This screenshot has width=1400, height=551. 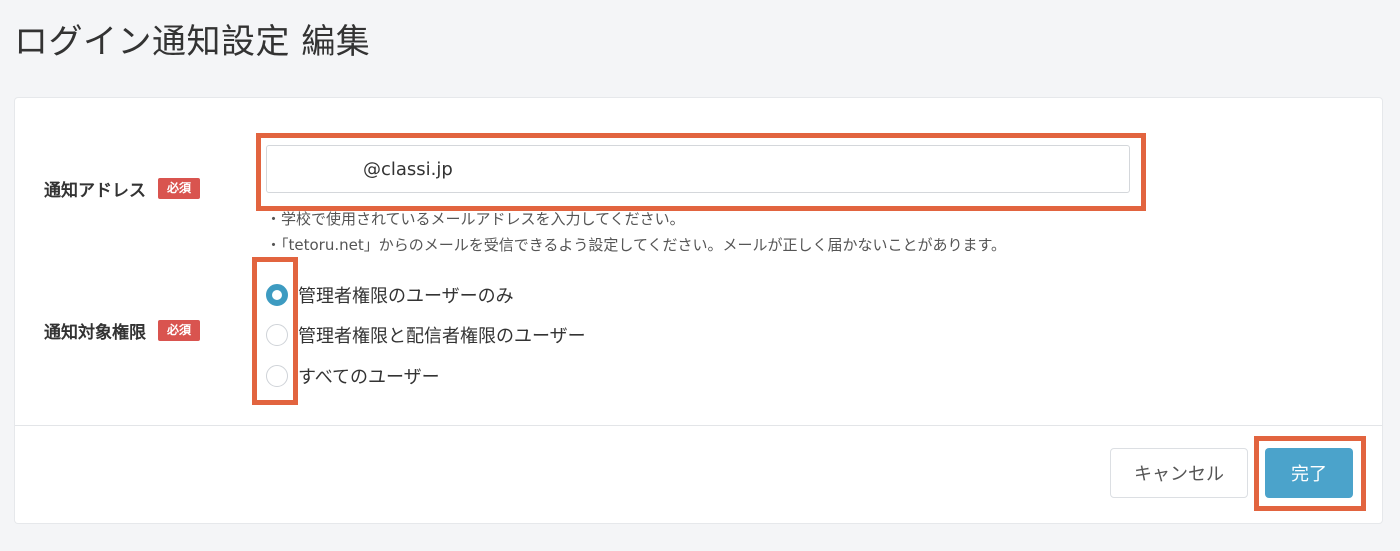 What do you see at coordinates (95, 191) in the screenshot?
I see `address-label-text: 通知アドレス` at bounding box center [95, 191].